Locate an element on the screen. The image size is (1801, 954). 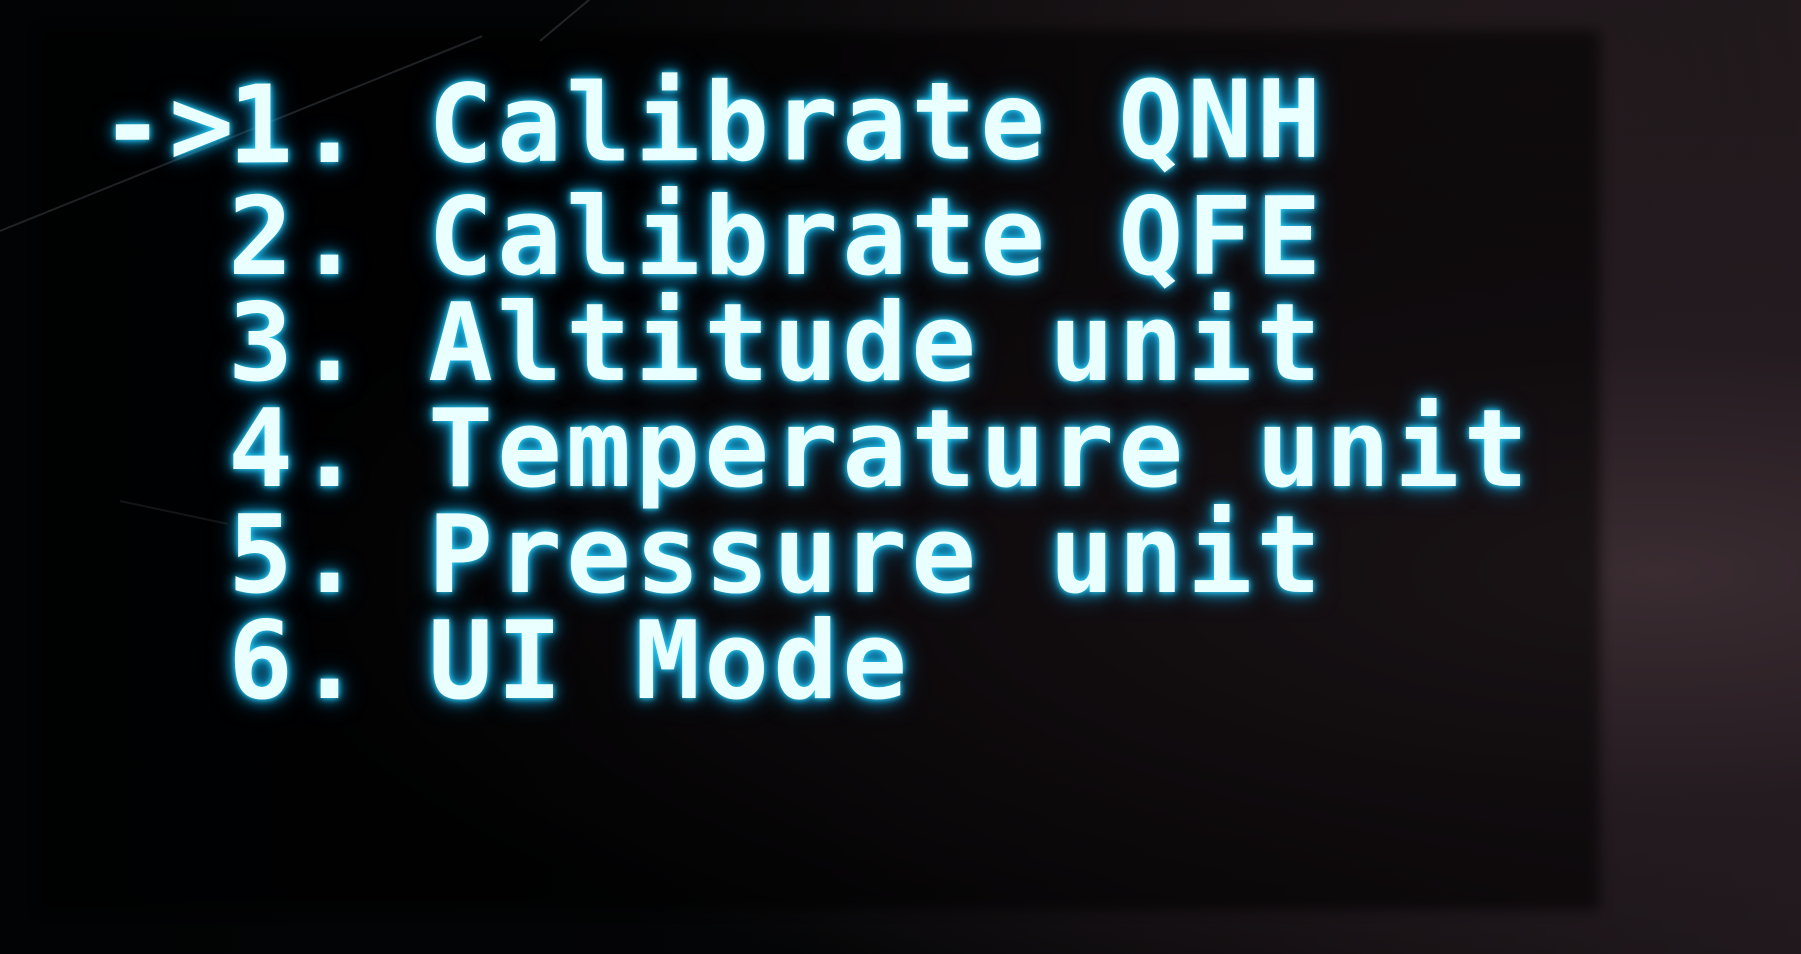
selection-cursor-icon: -> is located at coordinates (169, 125).